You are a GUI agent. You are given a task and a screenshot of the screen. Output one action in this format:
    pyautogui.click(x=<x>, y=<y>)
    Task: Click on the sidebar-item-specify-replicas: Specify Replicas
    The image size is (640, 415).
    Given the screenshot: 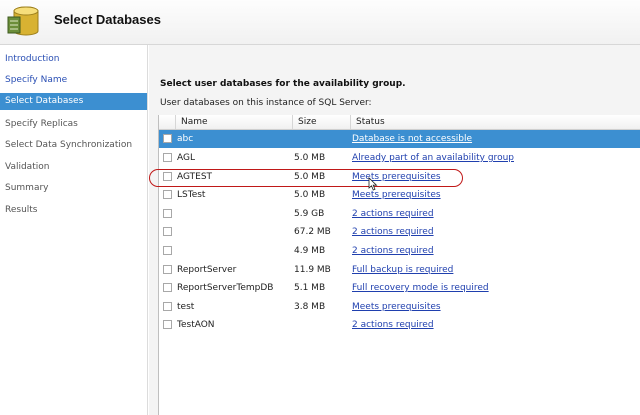 What is the action you would take?
    pyautogui.click(x=41, y=124)
    